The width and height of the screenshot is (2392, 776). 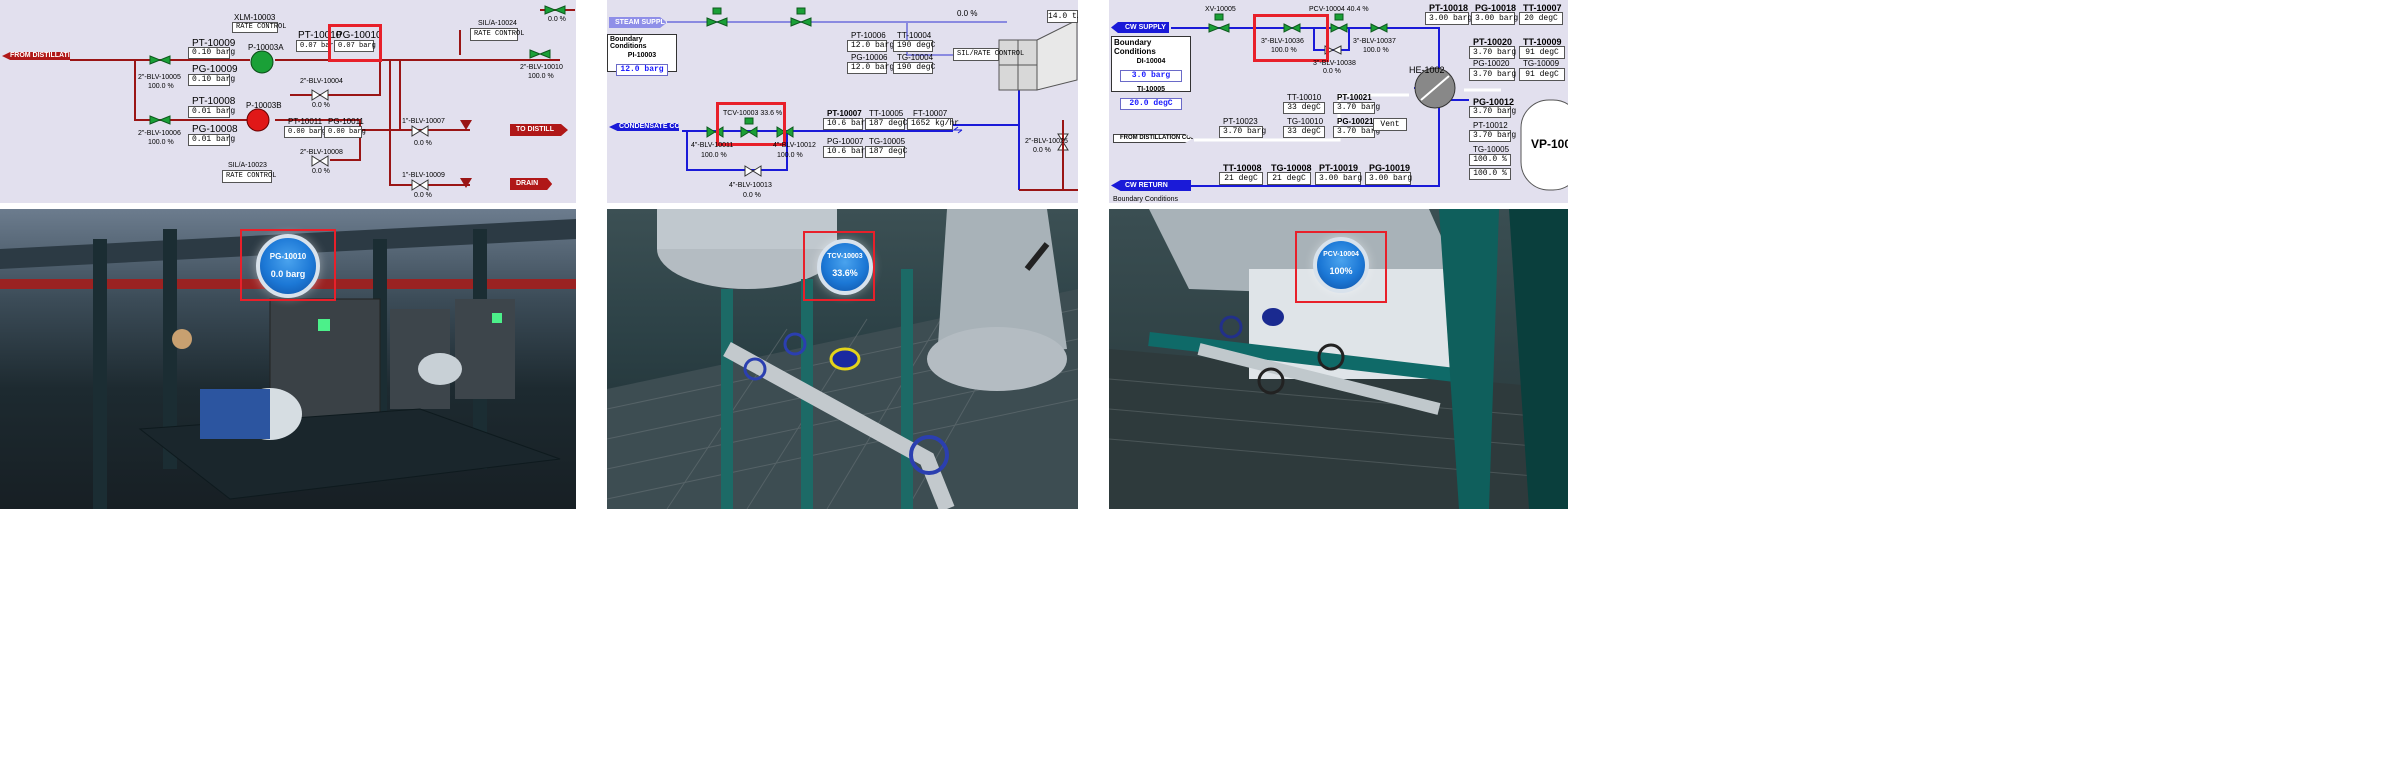 I want to click on tt-10007-value: 20 degC, so click(x=1541, y=18).